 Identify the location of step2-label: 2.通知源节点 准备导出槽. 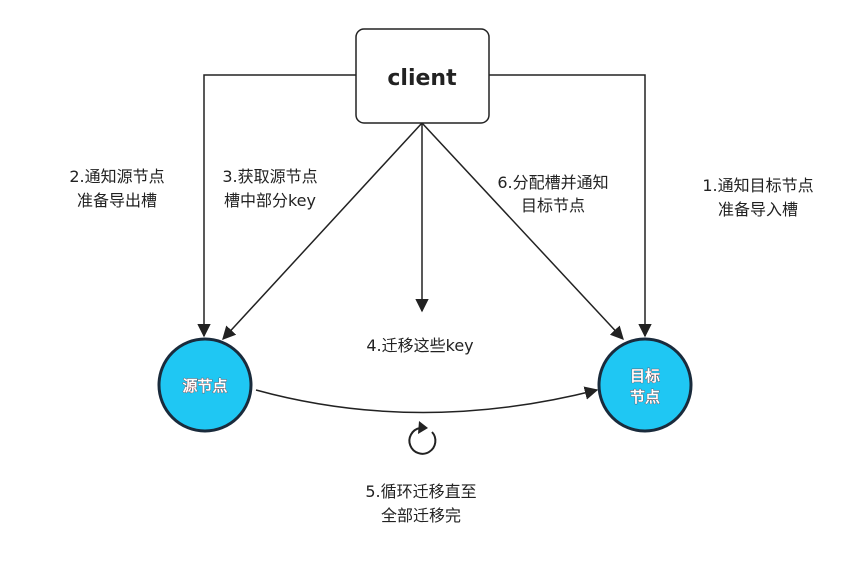
(116, 188).